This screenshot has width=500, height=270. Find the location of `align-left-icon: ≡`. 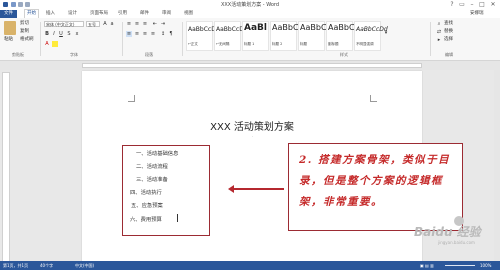

align-left-icon: ≡ is located at coordinates (129, 34).